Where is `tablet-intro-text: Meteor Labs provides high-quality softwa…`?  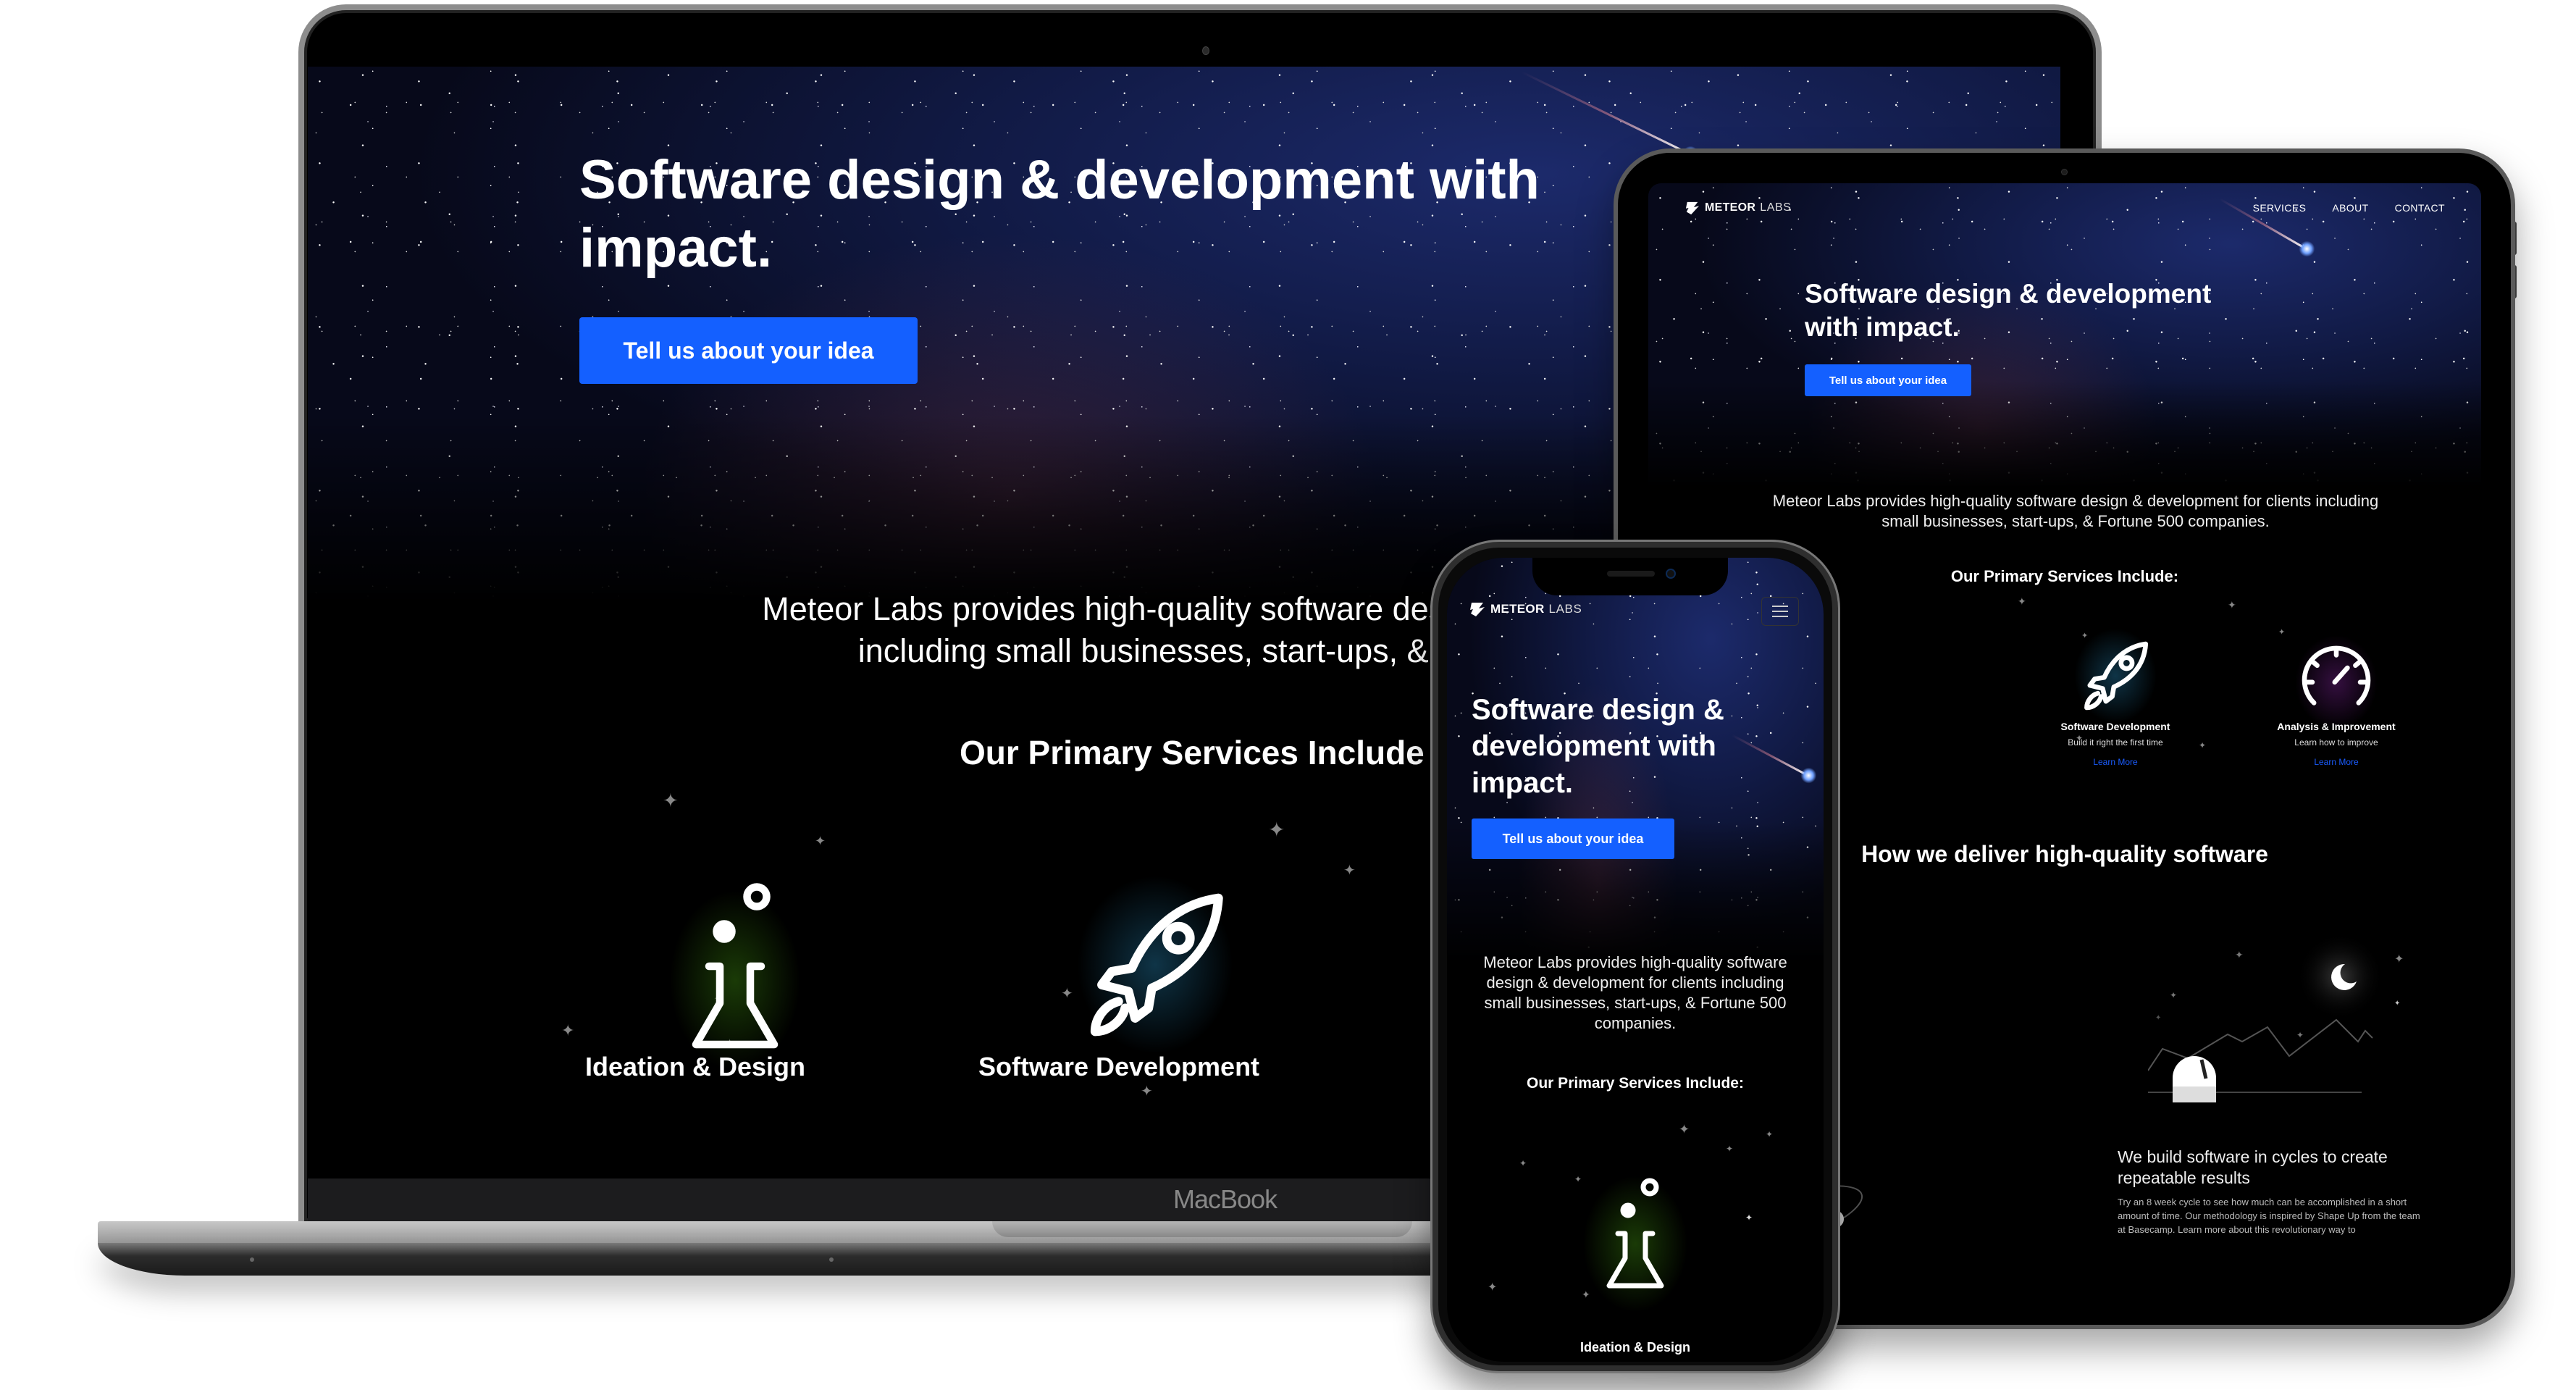 tablet-intro-text: Meteor Labs provides high-quality softwa… is located at coordinates (2075, 511).